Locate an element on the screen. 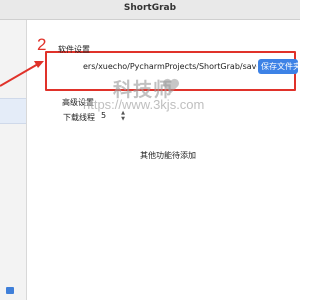  title-bar: ShortGrab is located at coordinates (150, 10).